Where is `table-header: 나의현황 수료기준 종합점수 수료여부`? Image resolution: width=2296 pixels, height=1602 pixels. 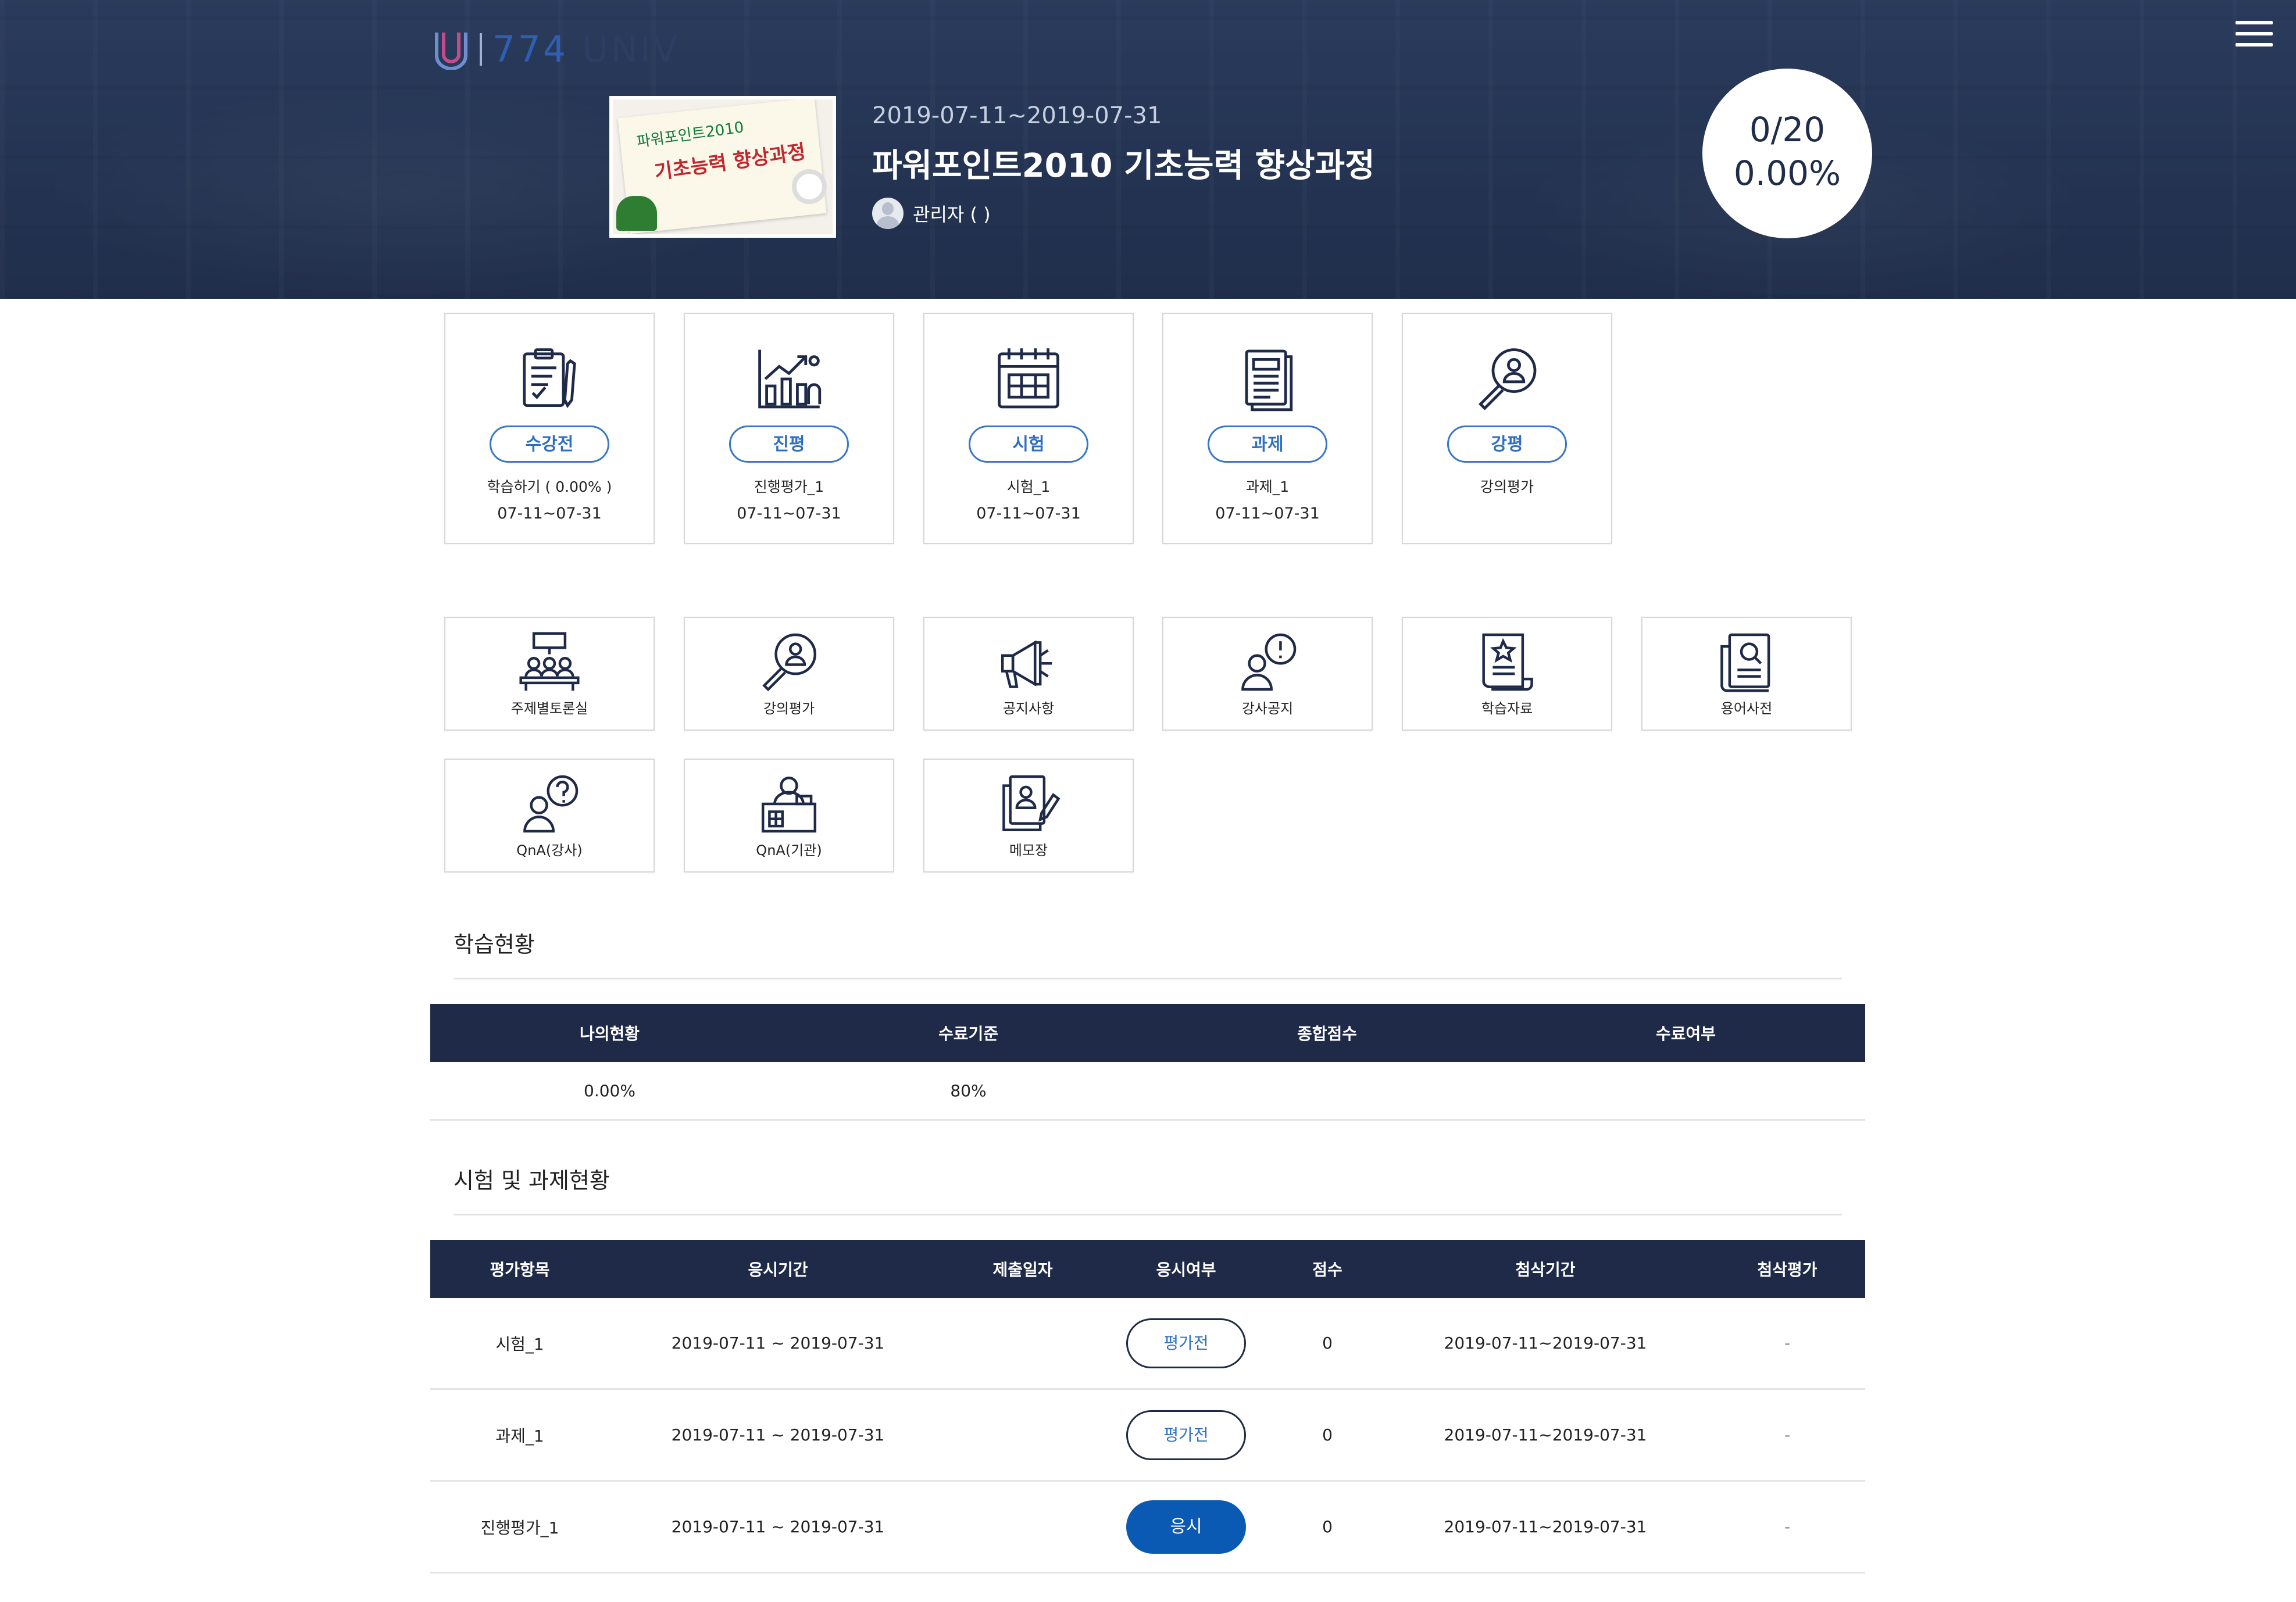 table-header: 나의현황 수료기준 종합점수 수료여부 is located at coordinates (1147, 1033).